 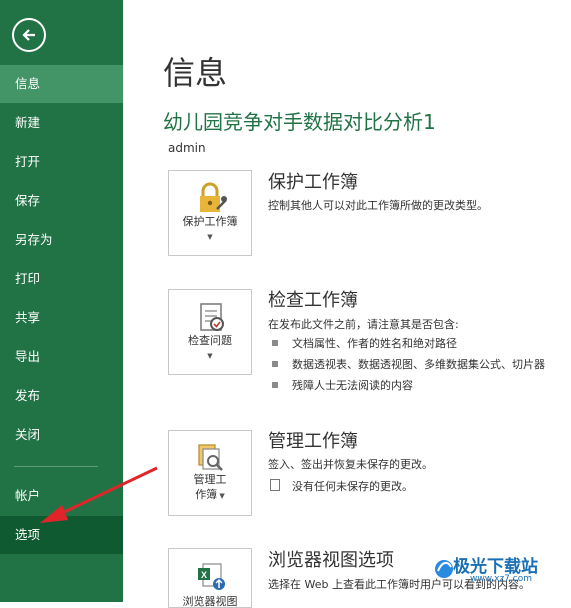 I want to click on watermark-url: www.xz7.com, so click(x=501, y=579).